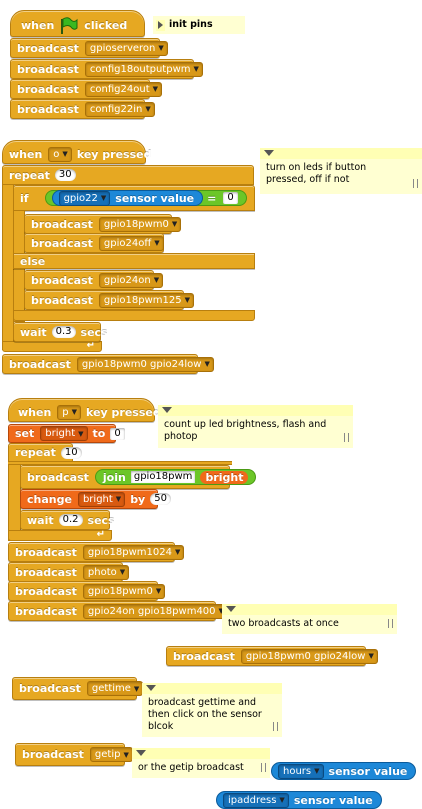 This screenshot has width=422, height=809. Describe the element at coordinates (230, 198) in the screenshot. I see `compare-input: 0` at that location.